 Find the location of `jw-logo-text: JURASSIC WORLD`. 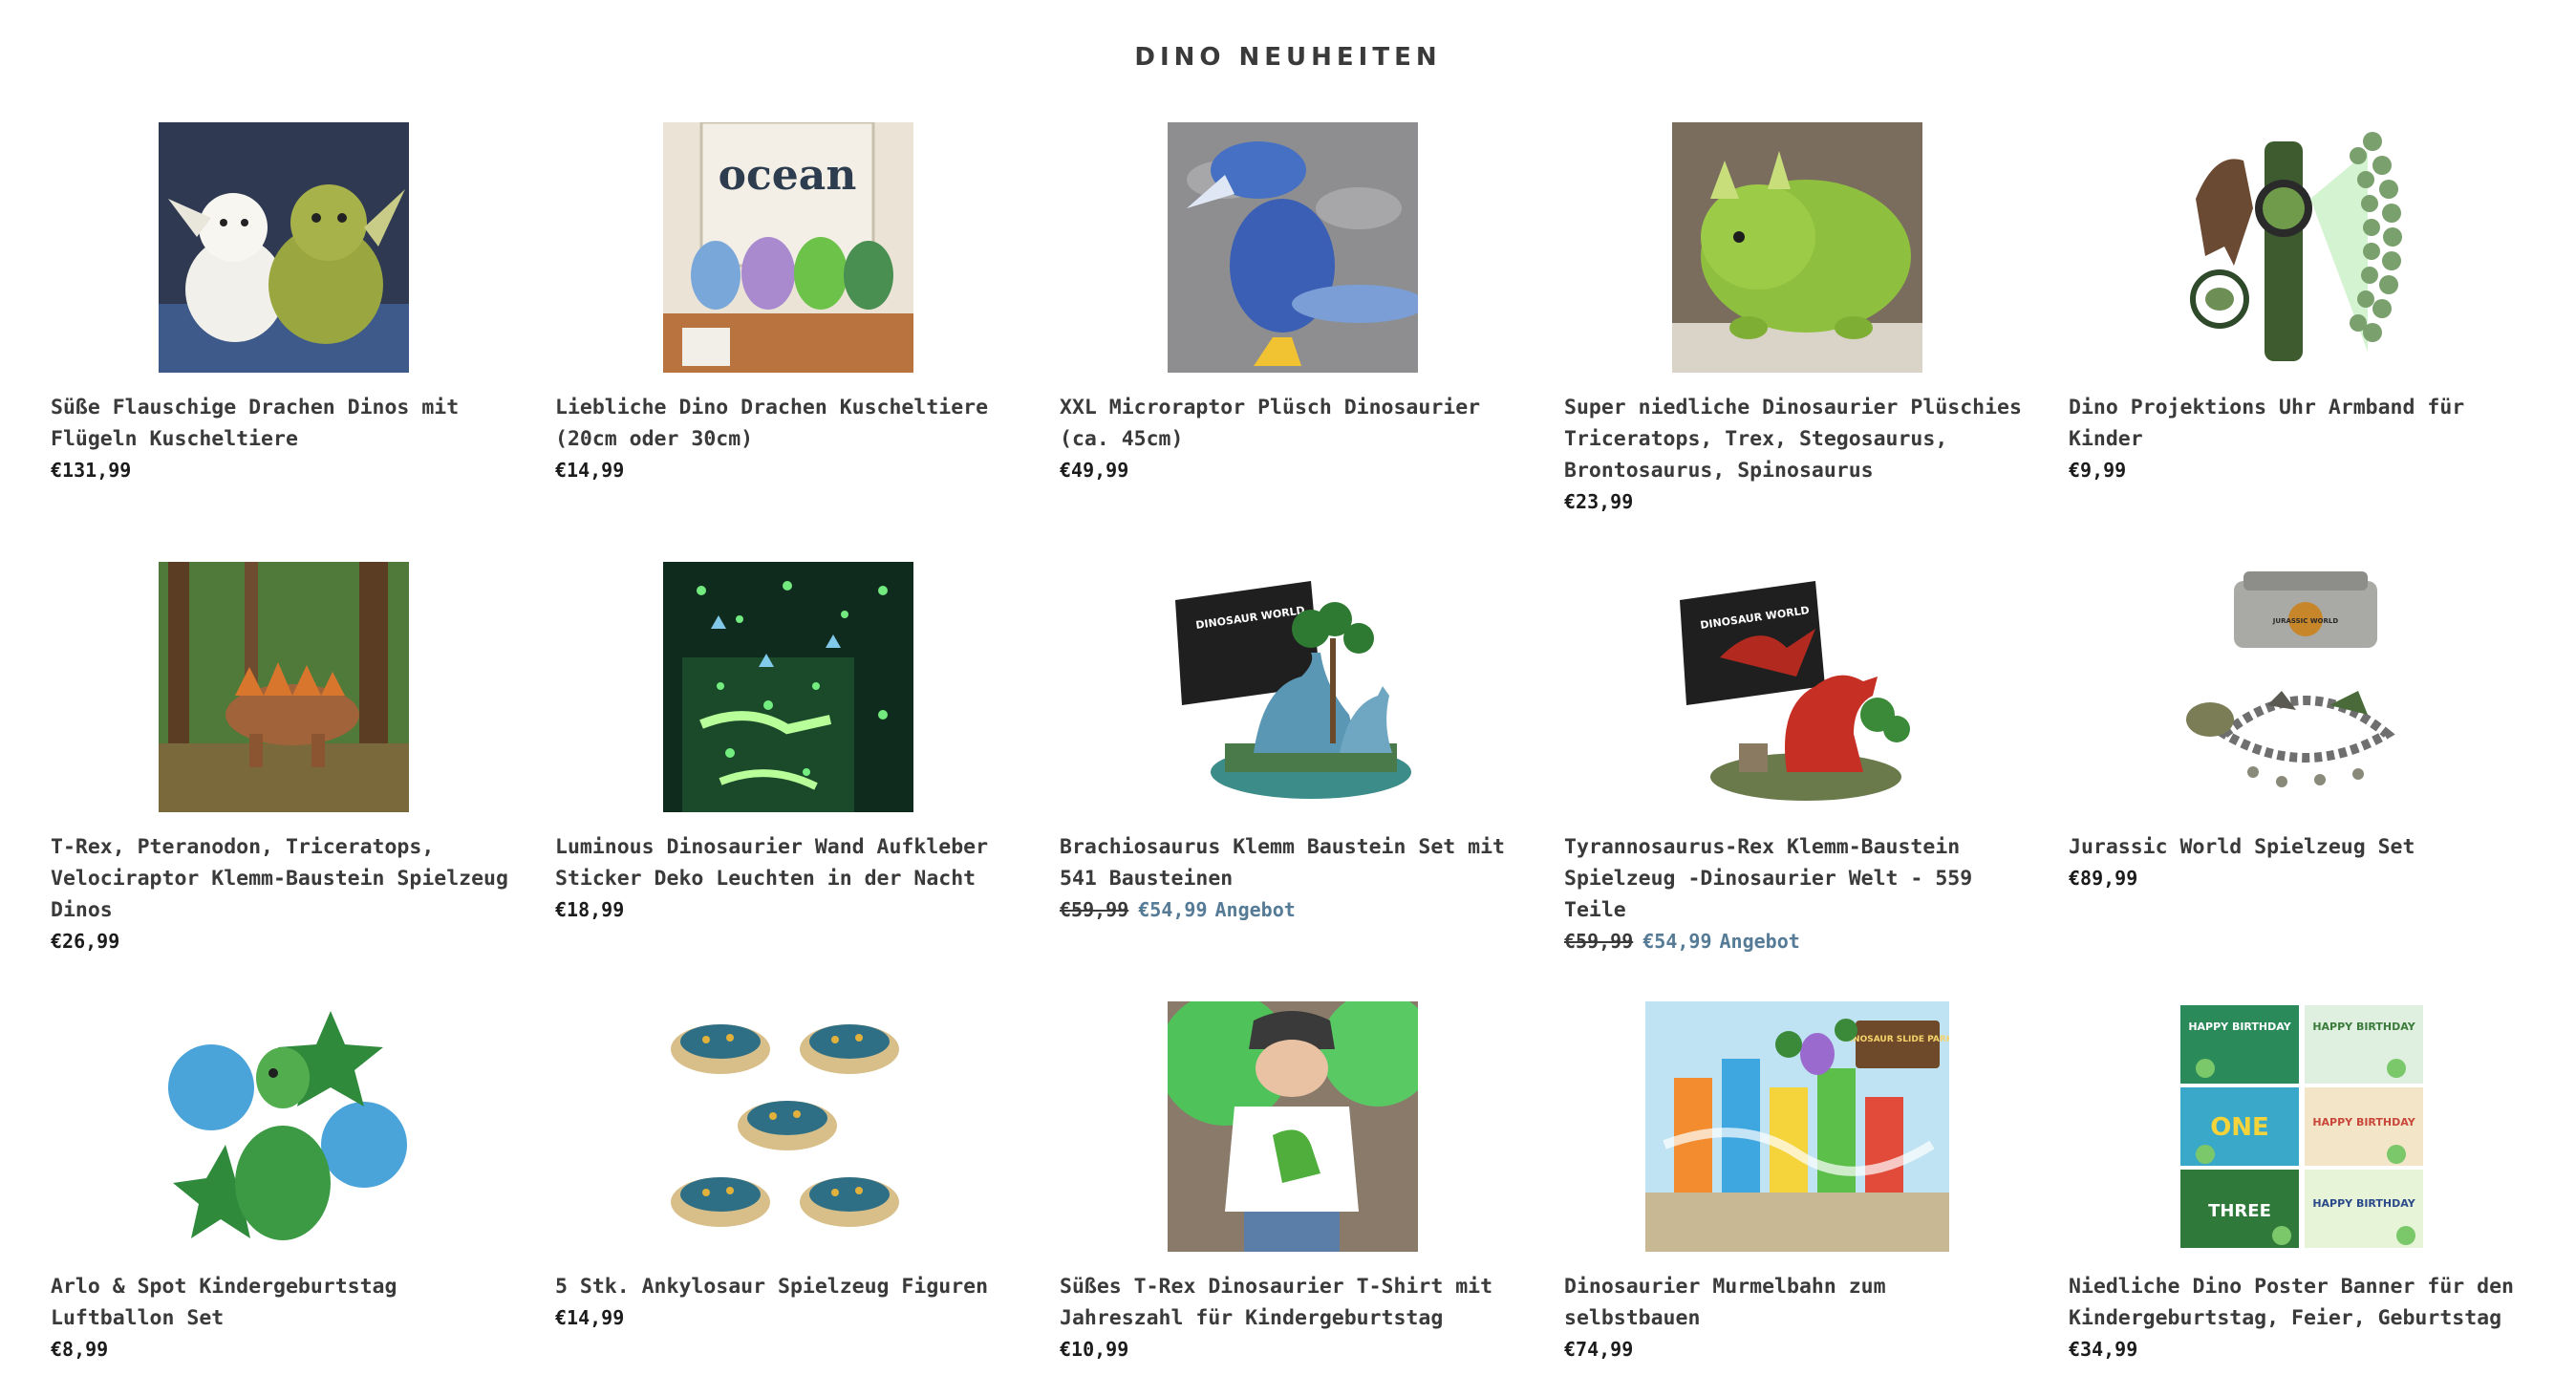

jw-logo-text: JURASSIC WORLD is located at coordinates (2305, 621).